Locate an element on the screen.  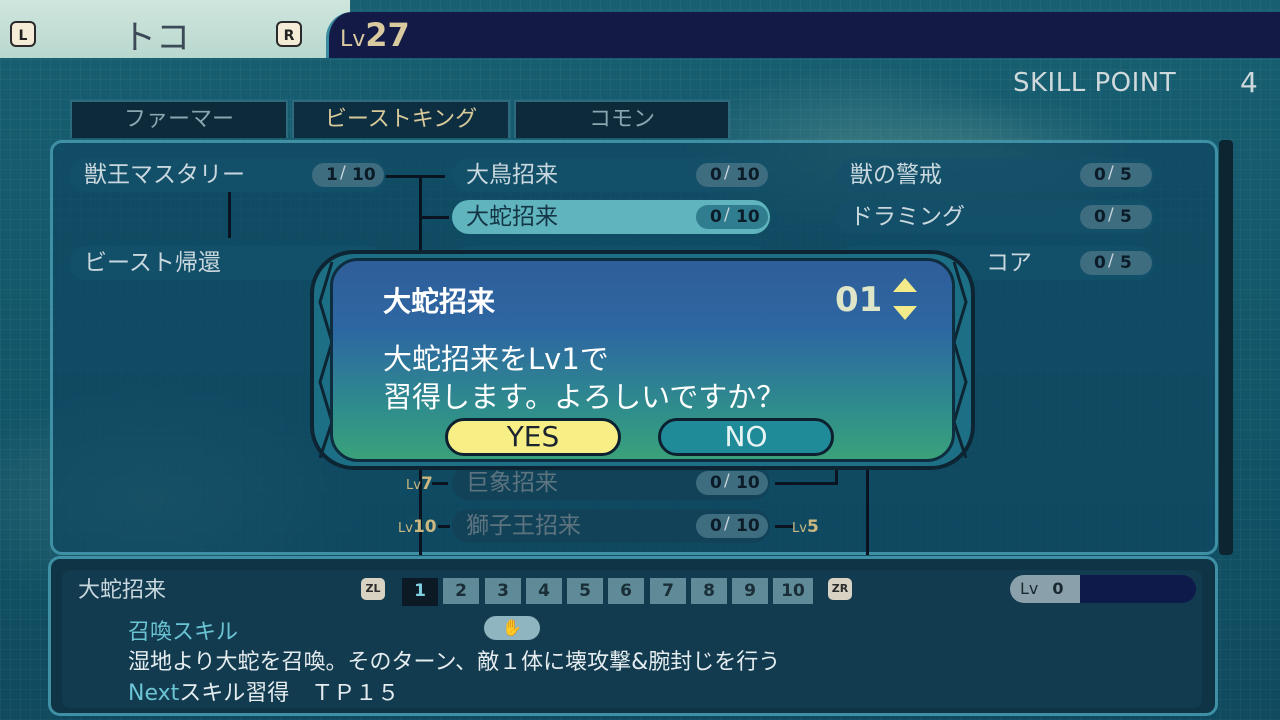
level-value: 27 is located at coordinates (387, 35).